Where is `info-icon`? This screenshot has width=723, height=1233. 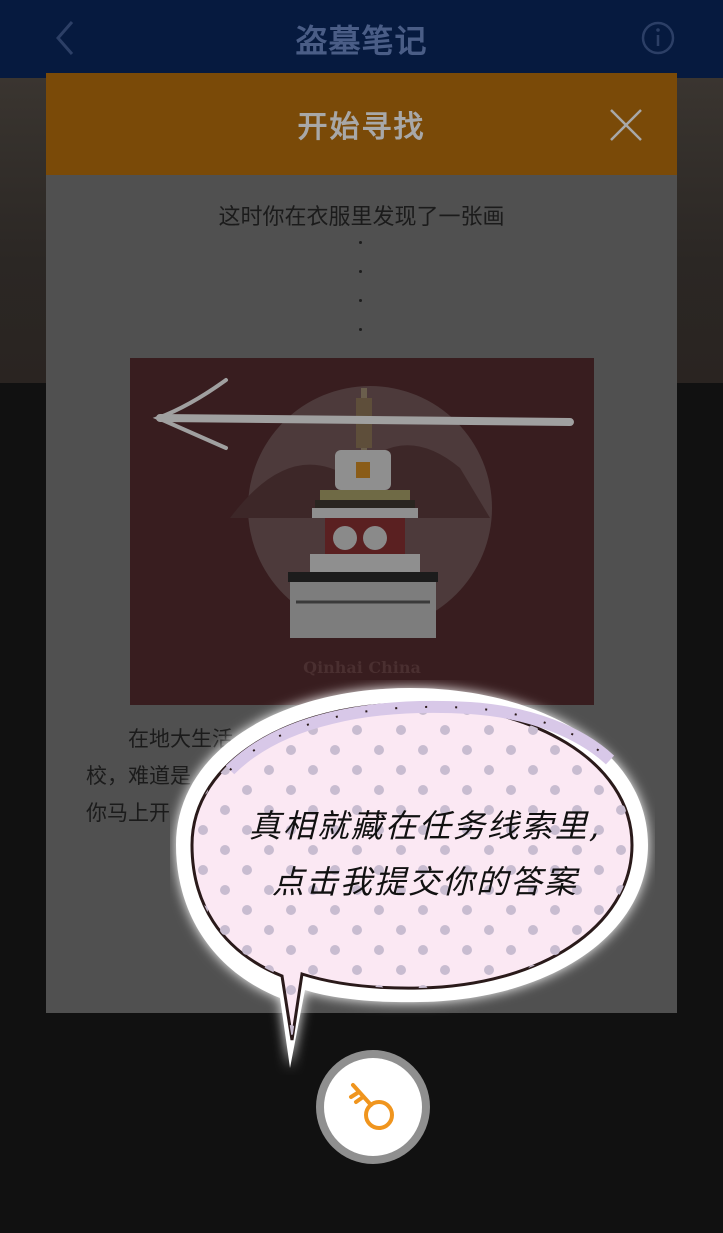 info-icon is located at coordinates (658, 38).